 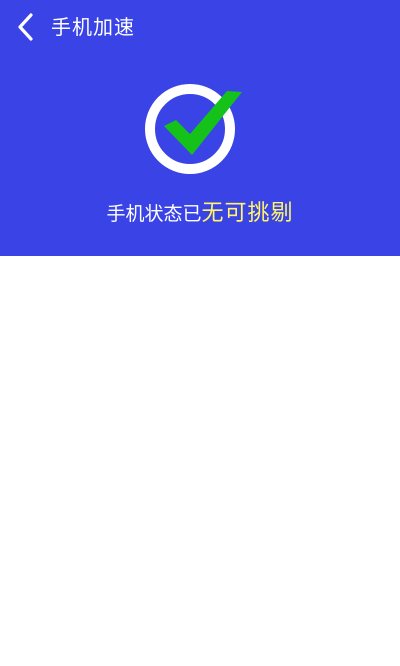 I want to click on top-bar: 手机加速, so click(x=200, y=27).